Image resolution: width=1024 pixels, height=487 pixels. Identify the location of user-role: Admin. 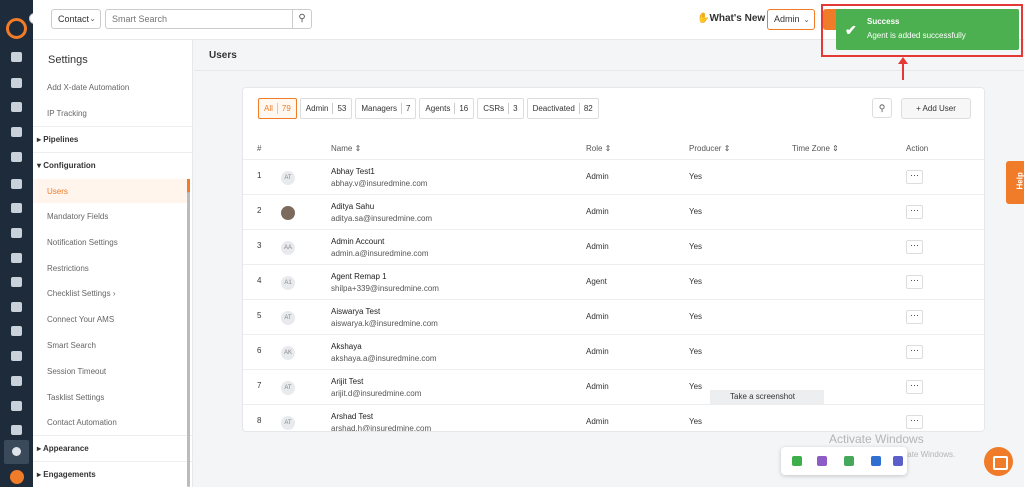
(597, 421).